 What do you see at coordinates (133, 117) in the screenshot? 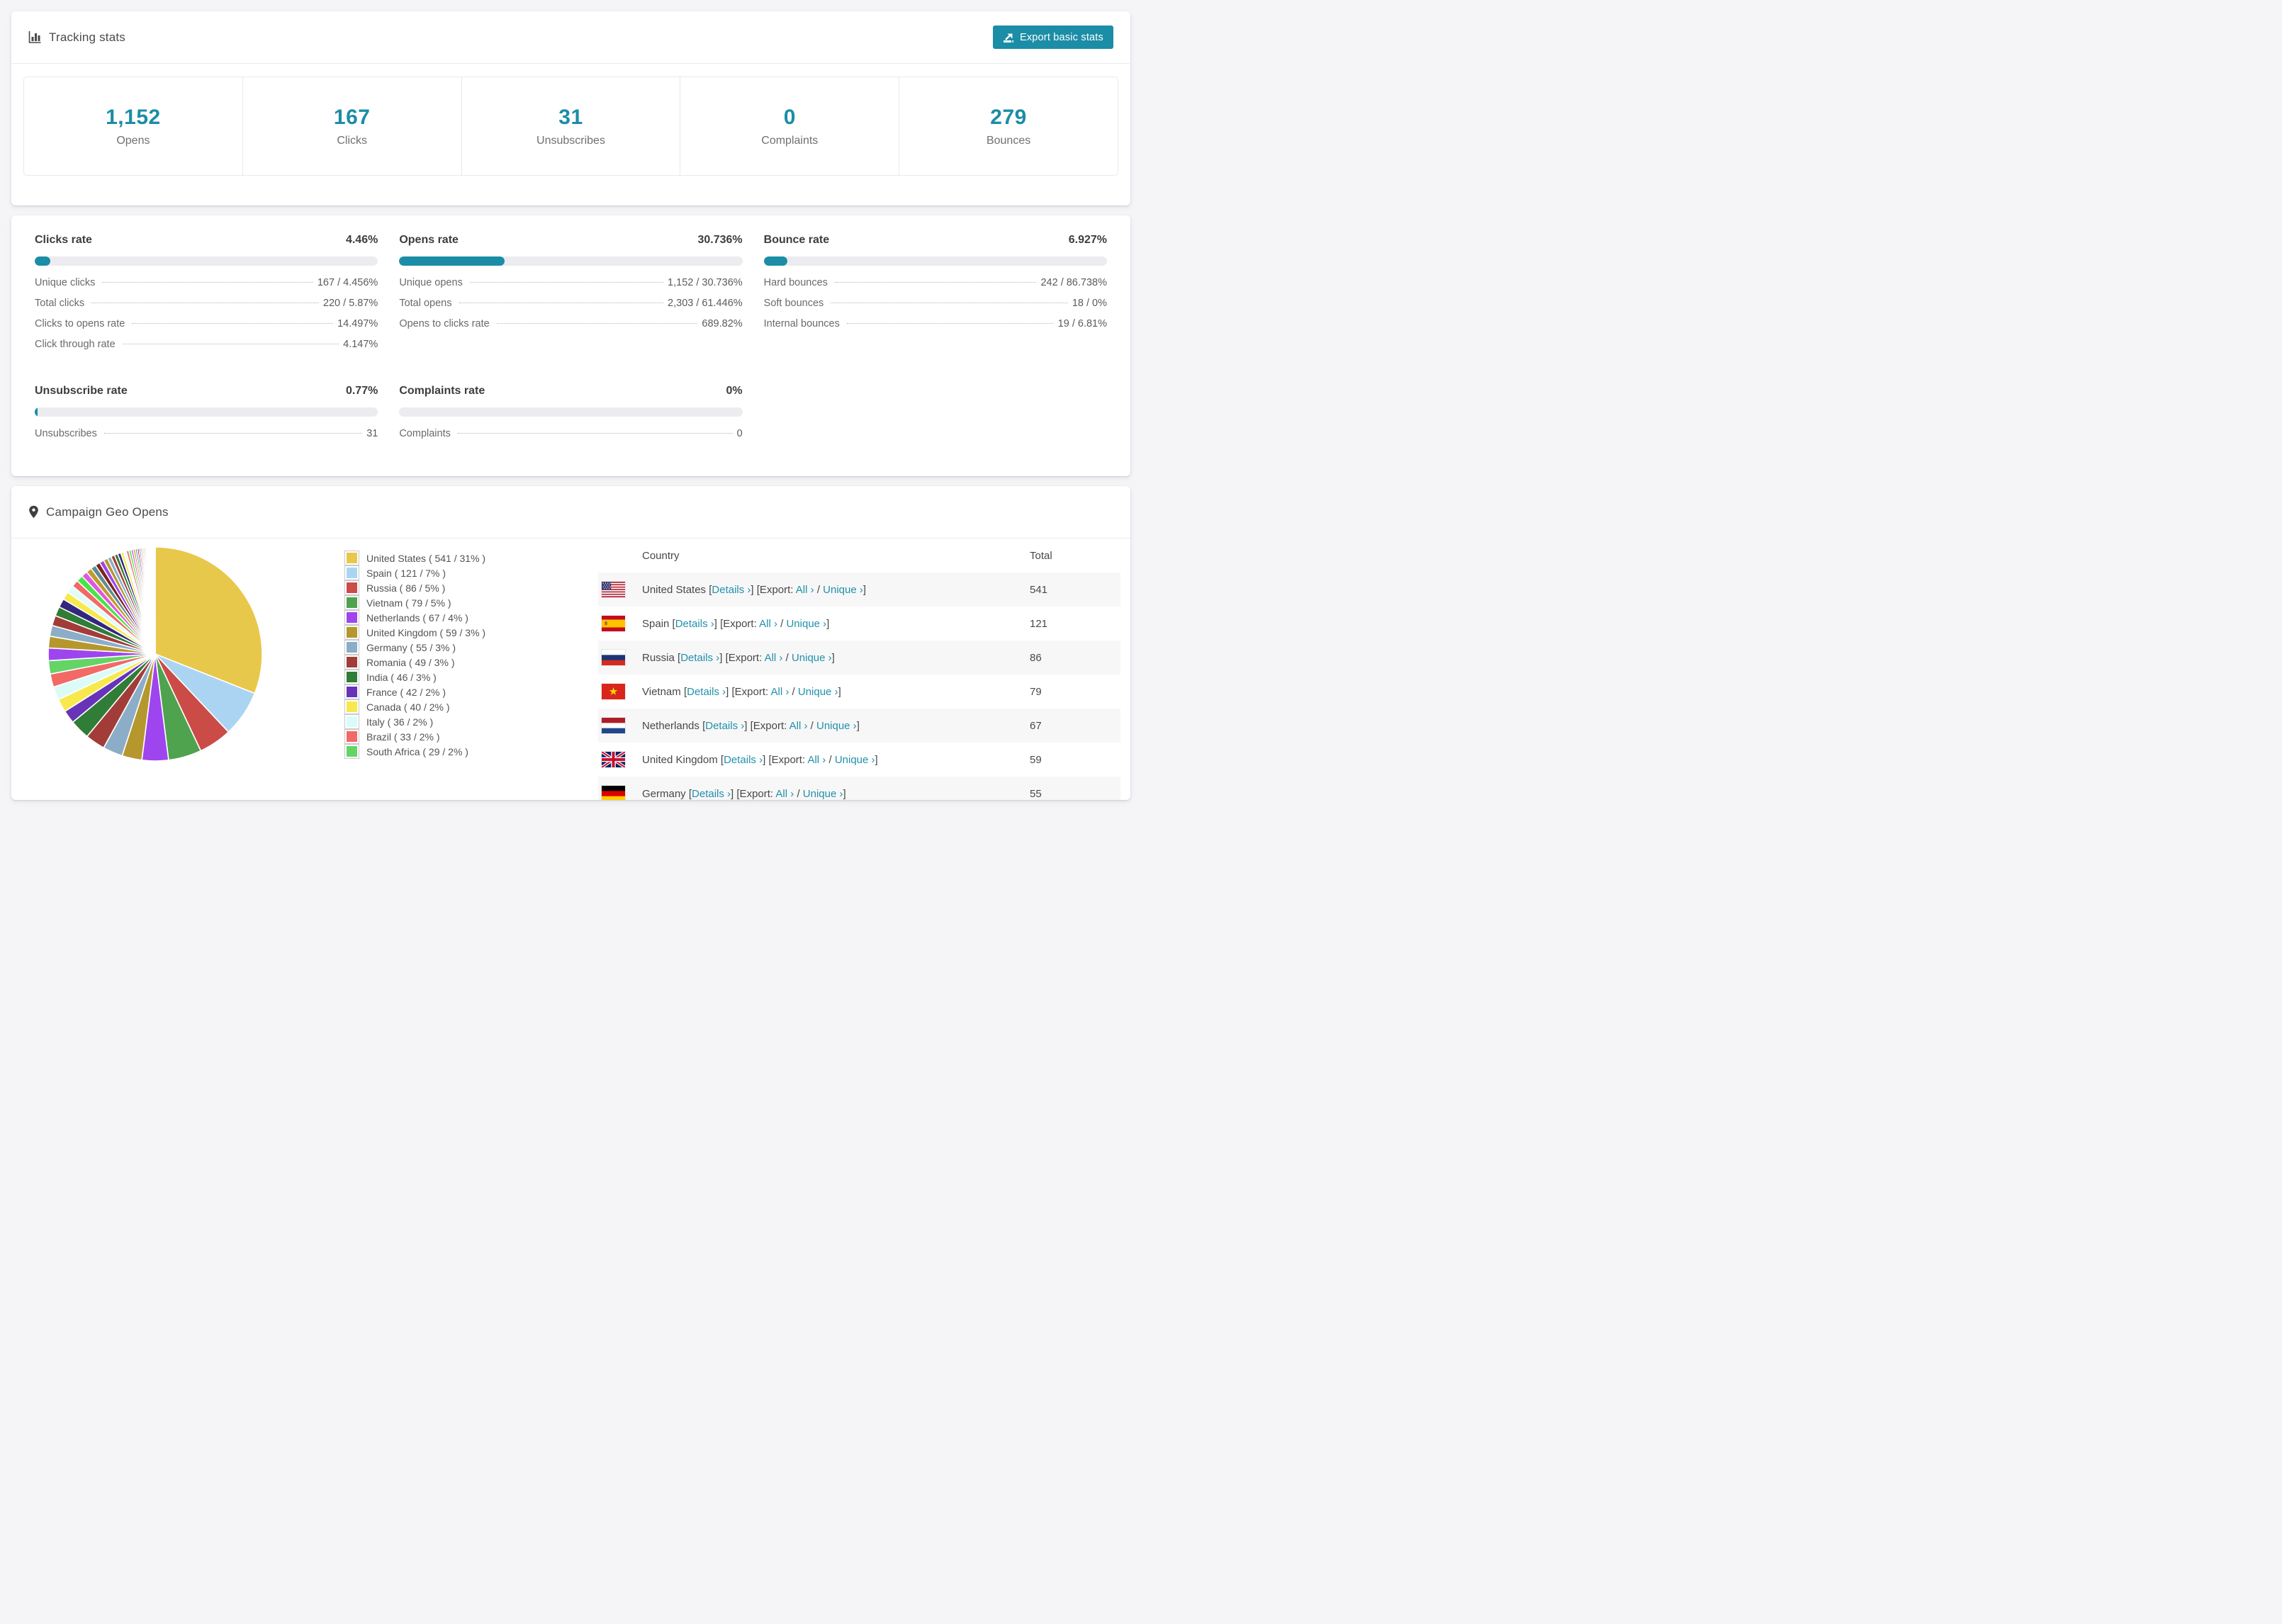
I see `stat-value: 1,152` at bounding box center [133, 117].